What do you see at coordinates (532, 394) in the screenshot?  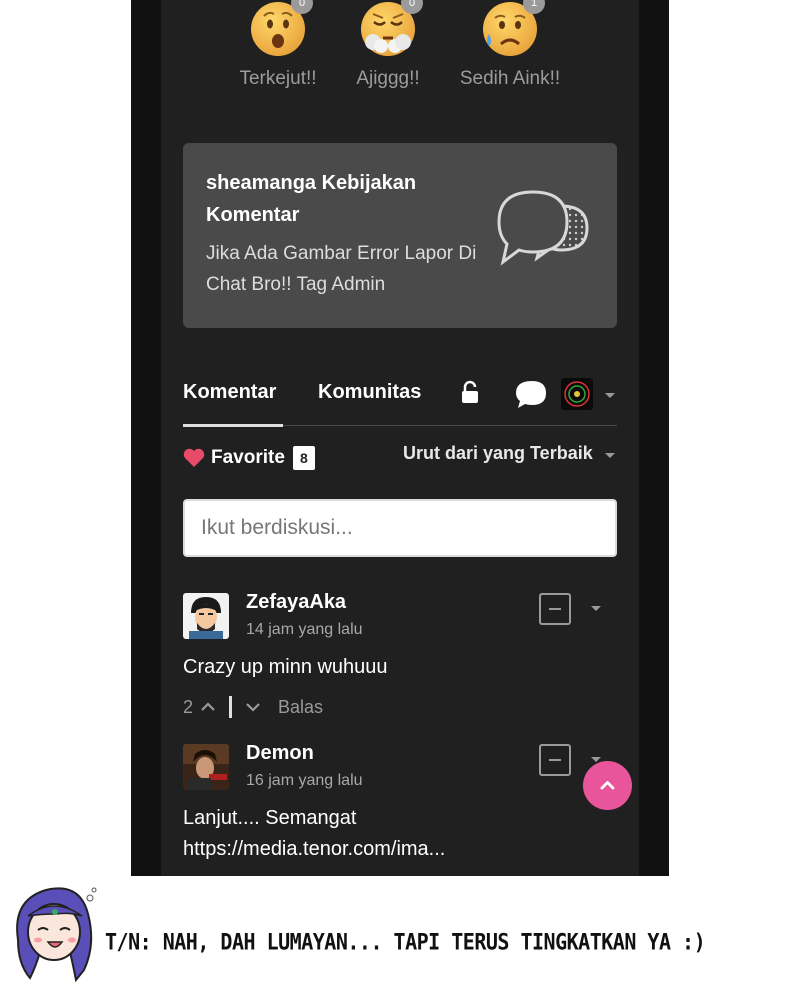 I see `chat-bubble-icon` at bounding box center [532, 394].